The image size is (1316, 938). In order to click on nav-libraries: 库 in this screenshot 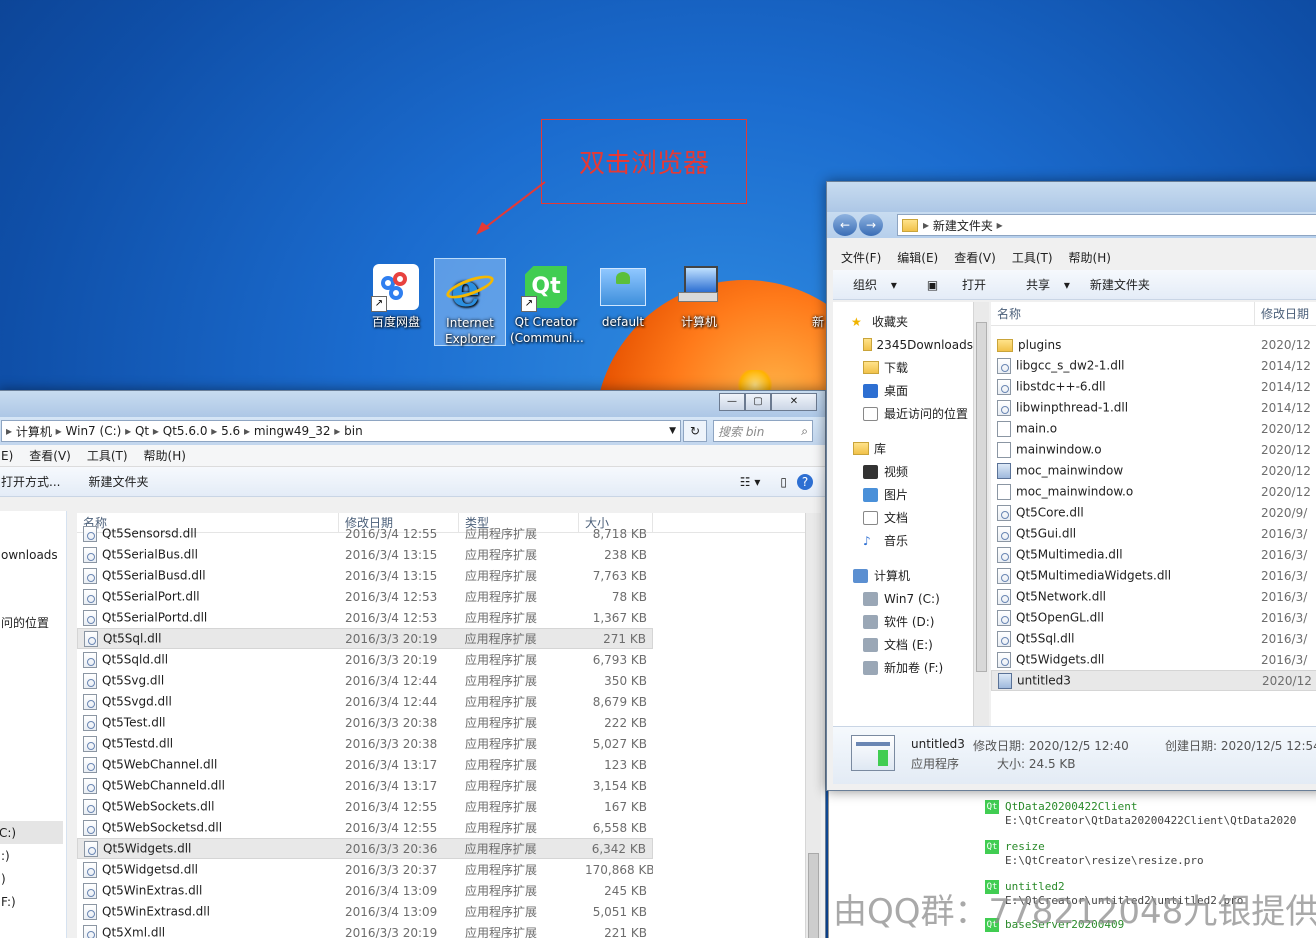, I will do `click(903, 448)`.